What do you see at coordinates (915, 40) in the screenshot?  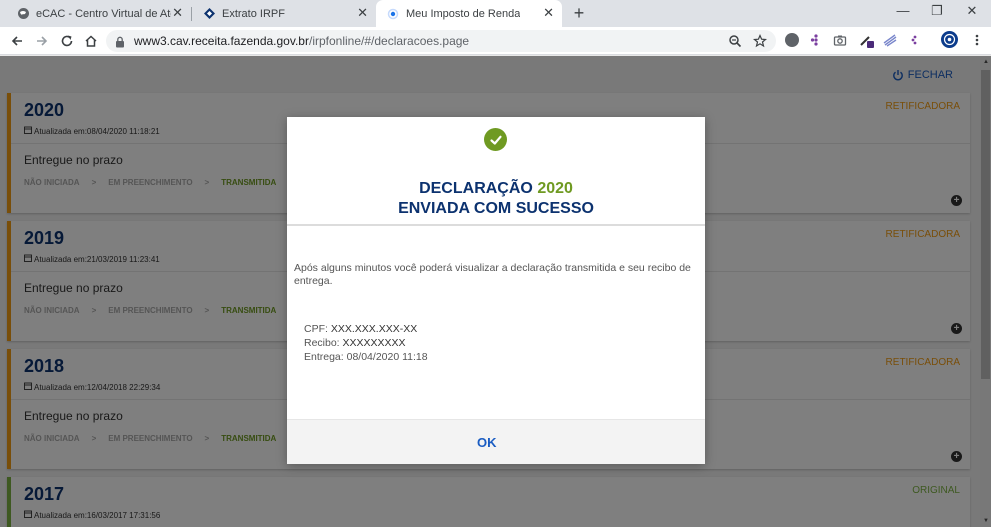 I see `extension-sparkle-icon` at bounding box center [915, 40].